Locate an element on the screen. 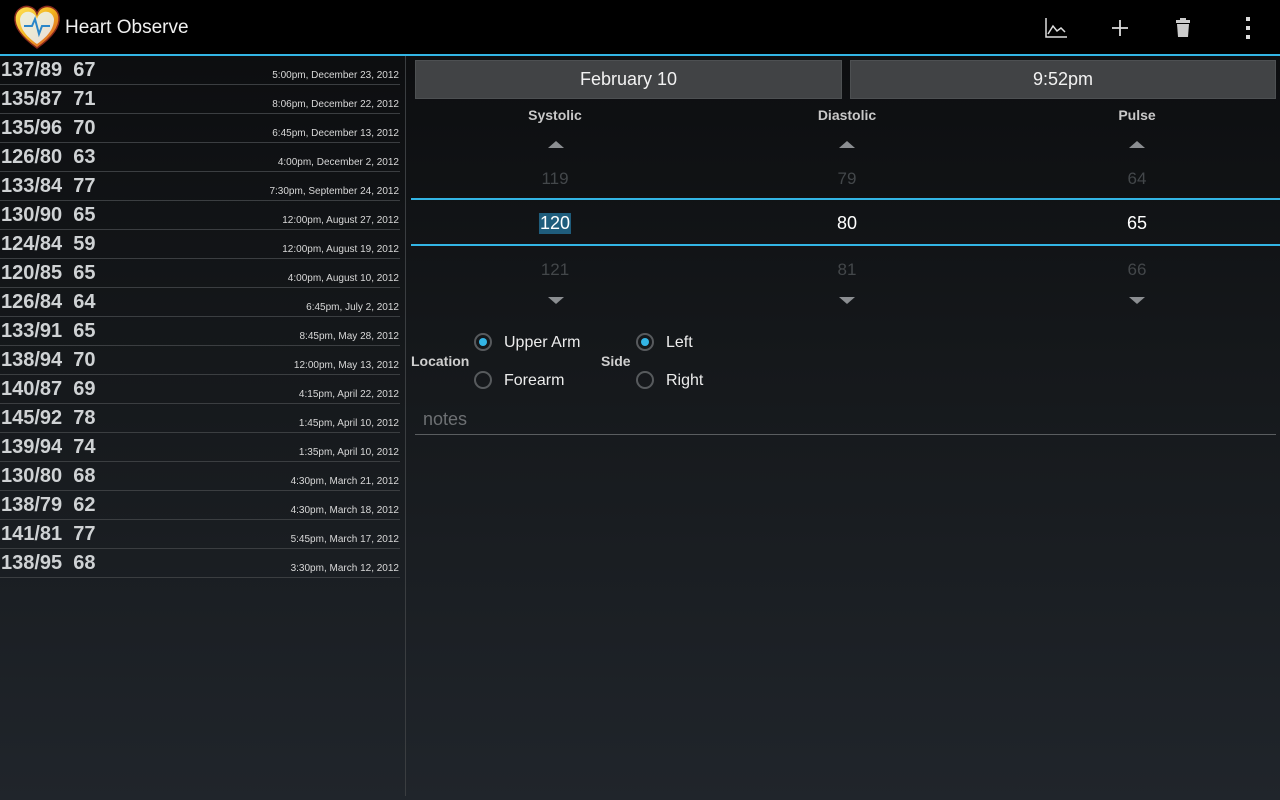 This screenshot has height=800, width=1280. reading-timestamp: 1:45pm, April 10, 2012 is located at coordinates (348, 423).